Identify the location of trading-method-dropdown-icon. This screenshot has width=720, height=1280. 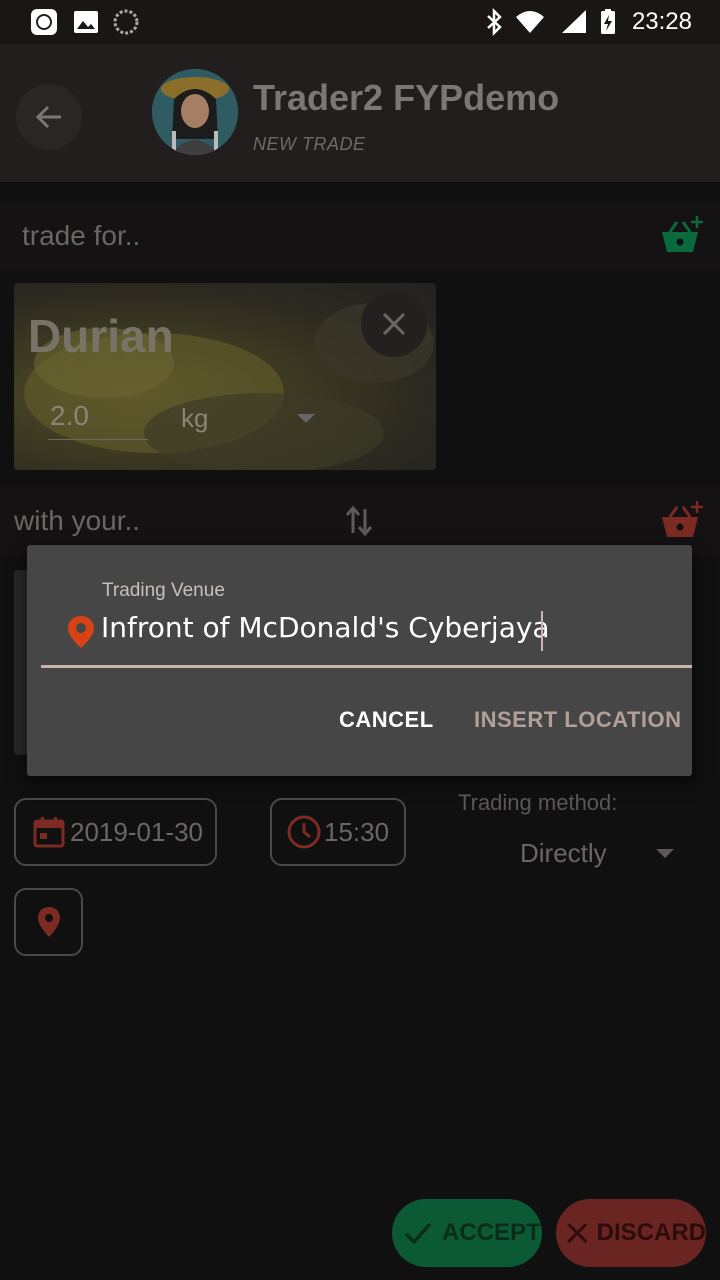
(665, 853).